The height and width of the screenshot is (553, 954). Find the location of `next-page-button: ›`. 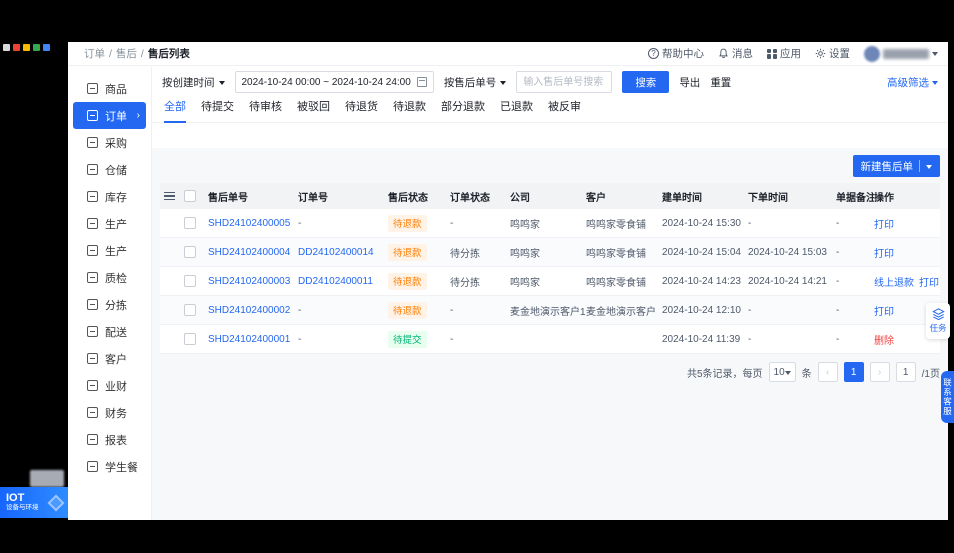

next-page-button: › is located at coordinates (879, 372).